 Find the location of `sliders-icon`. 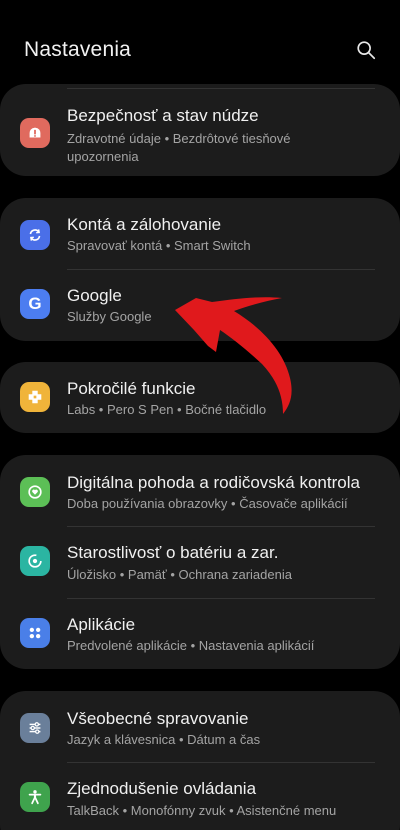

sliders-icon is located at coordinates (35, 728).